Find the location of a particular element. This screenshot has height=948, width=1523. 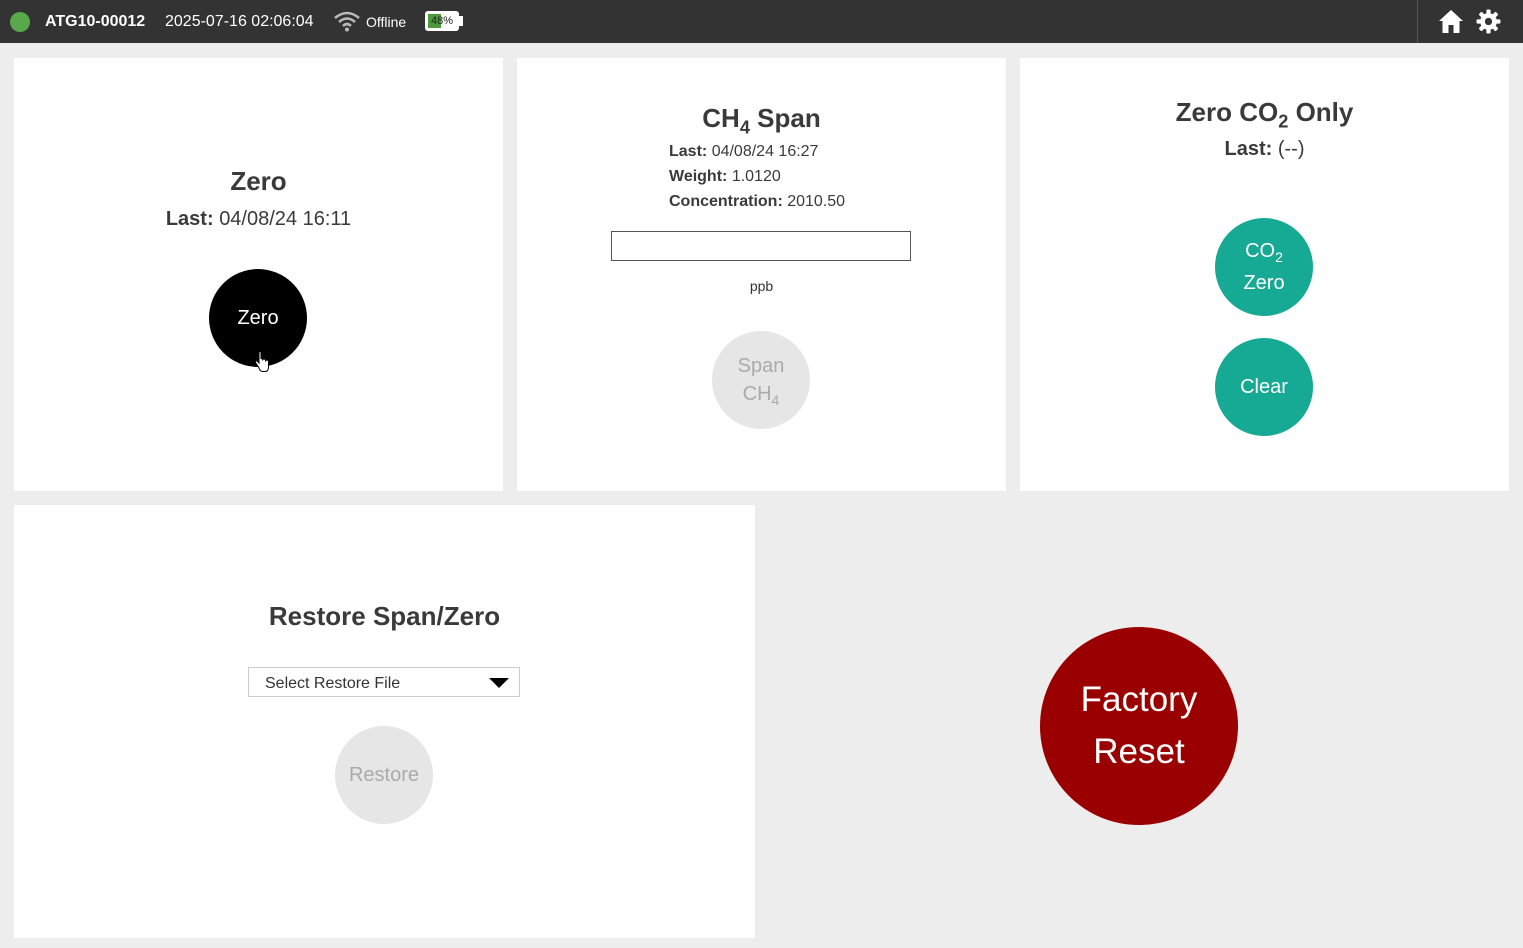

span-ch4-button: Span CH4 is located at coordinates (761, 380).